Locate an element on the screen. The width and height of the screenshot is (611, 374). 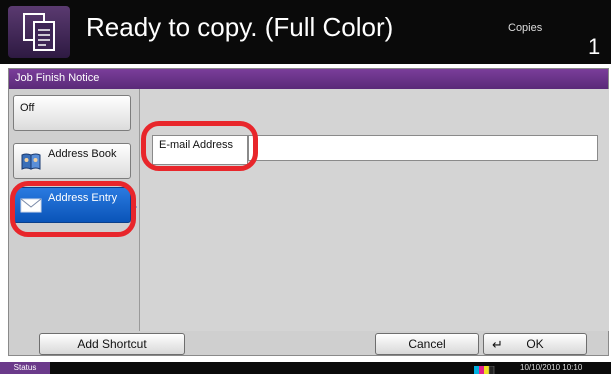
off-button-label: Off is located at coordinates (27, 108).